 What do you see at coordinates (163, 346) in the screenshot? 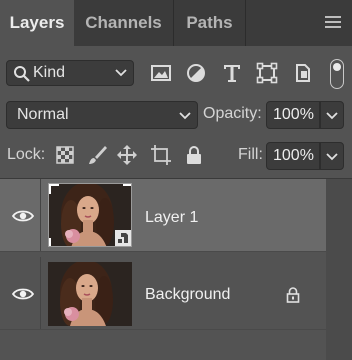
I see `empty-layers-area` at bounding box center [163, 346].